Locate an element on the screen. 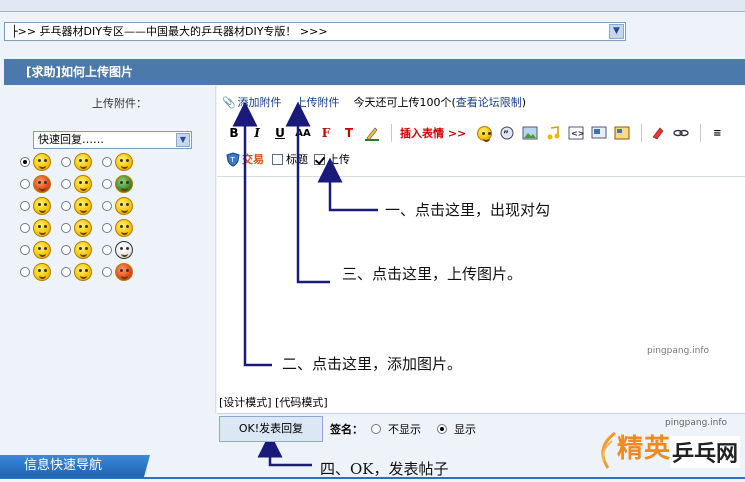 The image size is (745, 482). angry-icon is located at coordinates (42, 250).